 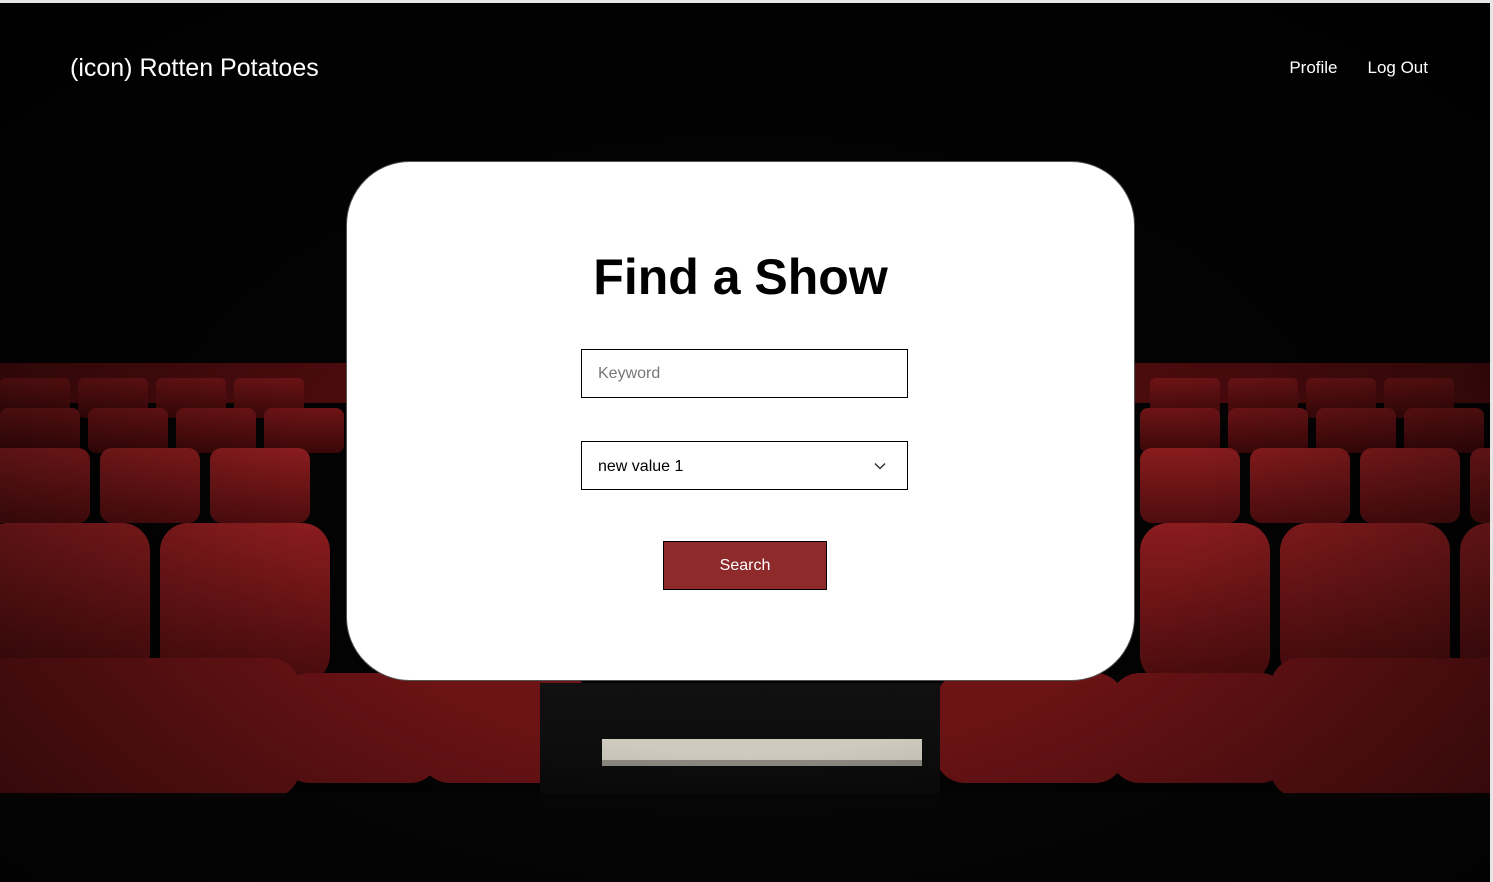 I want to click on brand-logo: (icon) Rotten Potatoes, so click(x=194, y=68).